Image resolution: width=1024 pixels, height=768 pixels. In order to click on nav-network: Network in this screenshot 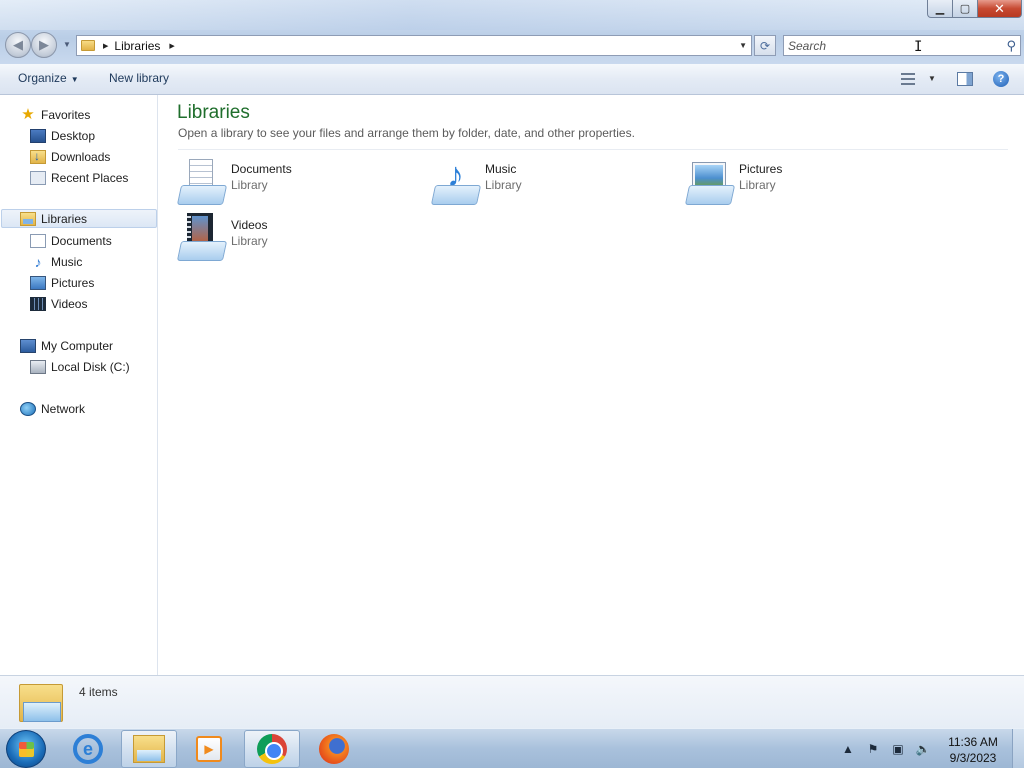, I will do `click(52, 408)`.